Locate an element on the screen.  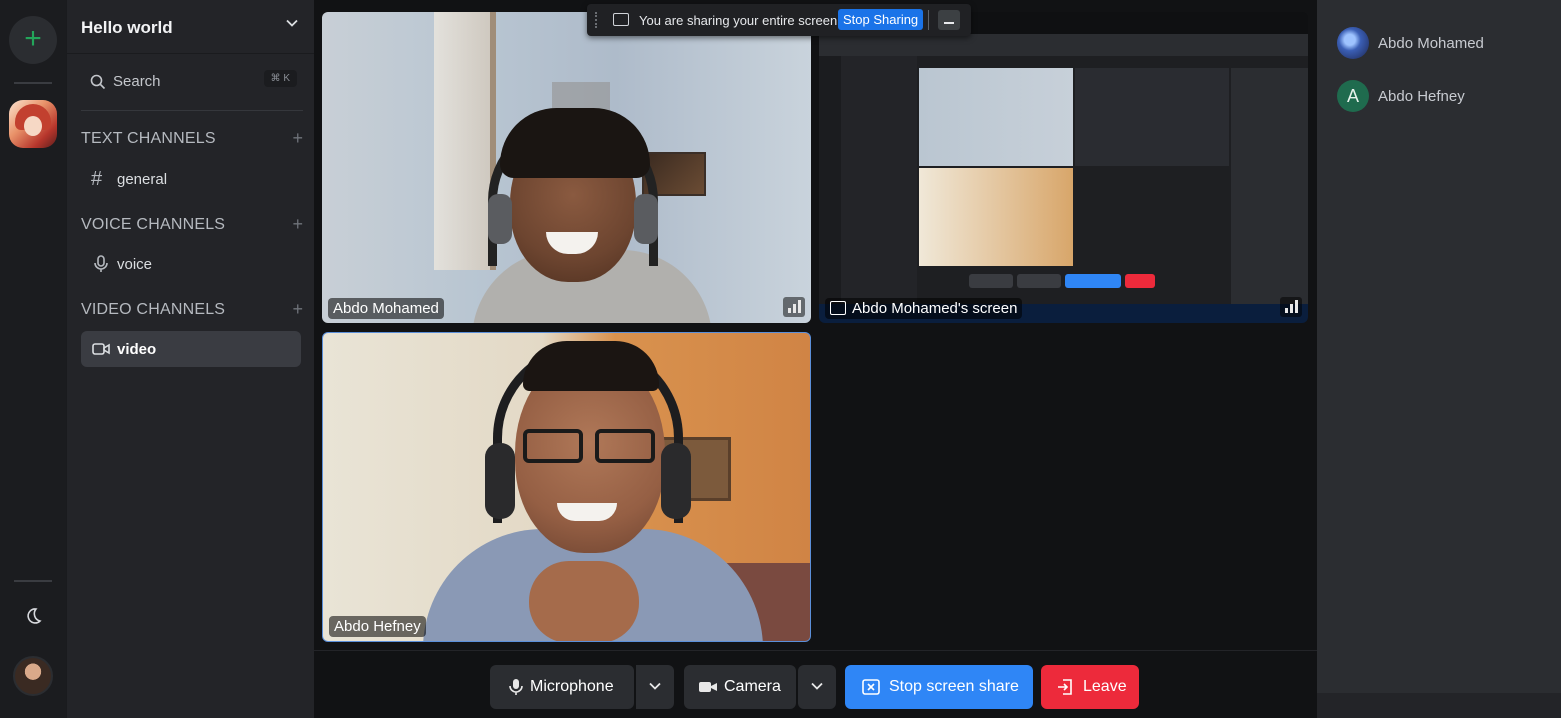
channel-general: # general is located at coordinates (191, 179).